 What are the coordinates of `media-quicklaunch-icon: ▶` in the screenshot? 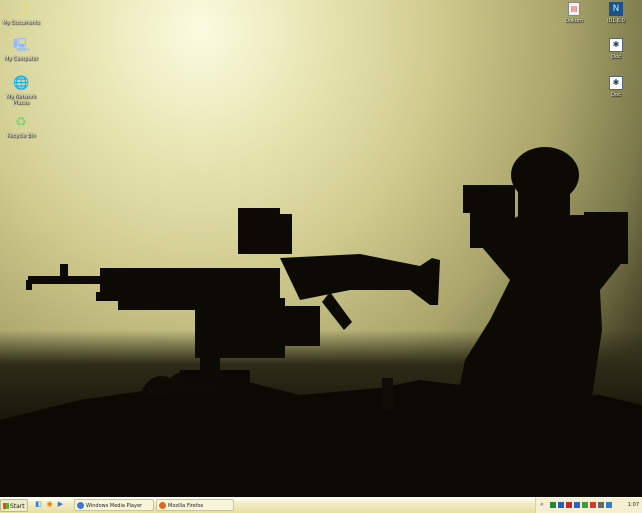 It's located at (60, 504).